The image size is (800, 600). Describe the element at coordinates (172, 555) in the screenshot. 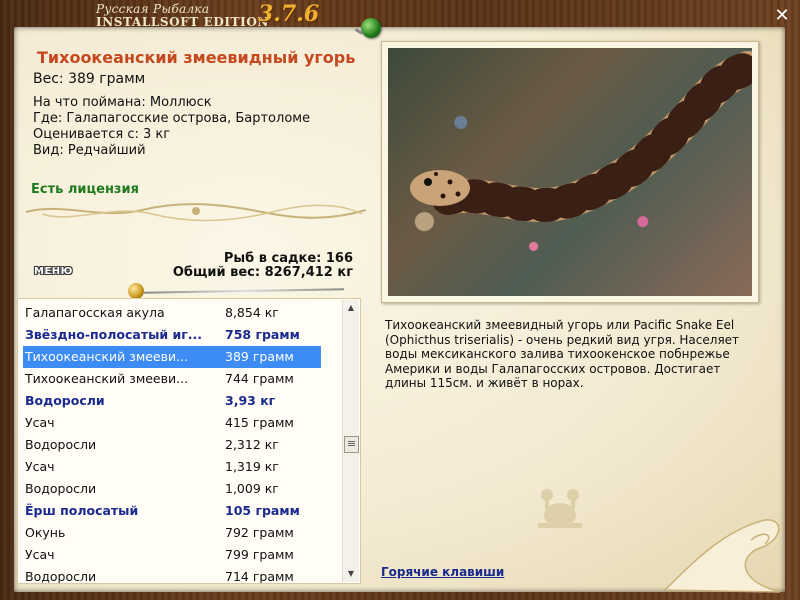

I see `list-item: Усач 799 грамм` at that location.